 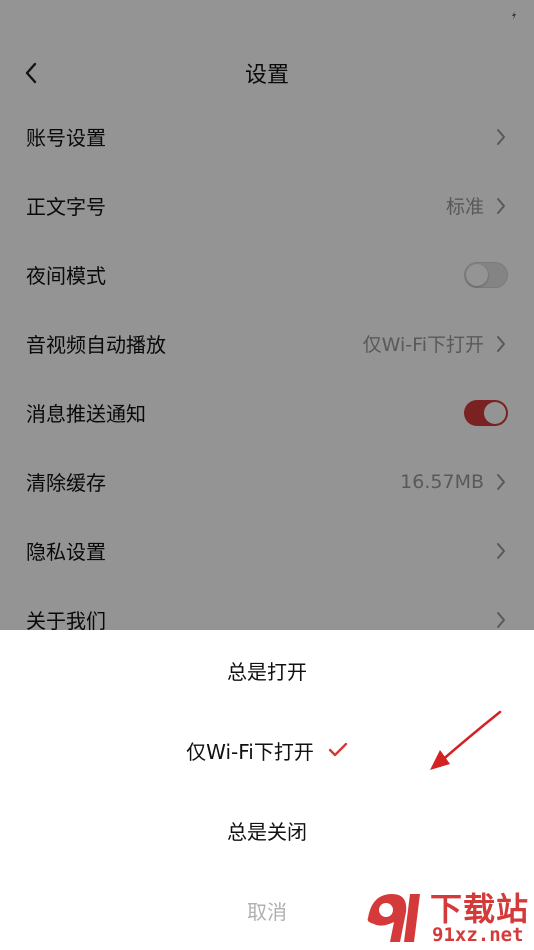 I want to click on option-always-off: 总是关闭, so click(x=267, y=830).